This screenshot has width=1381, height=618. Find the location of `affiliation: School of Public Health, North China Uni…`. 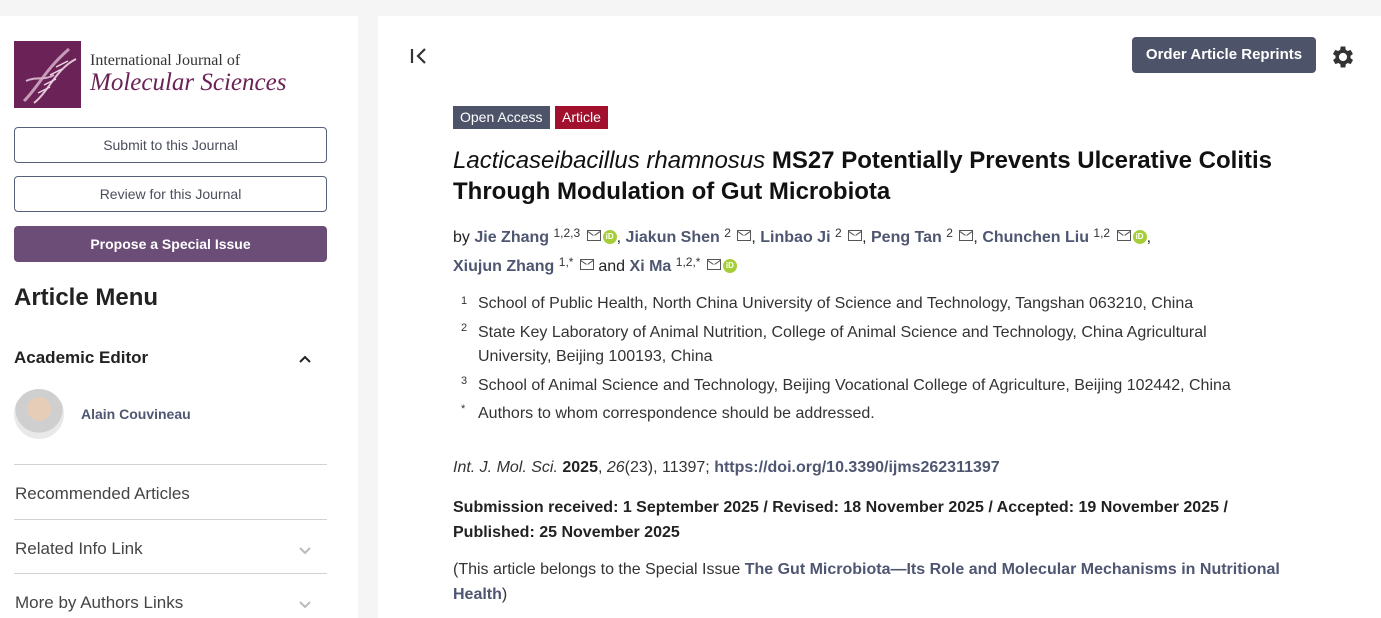

affiliation: School of Public Health, North China Uni… is located at coordinates (836, 303).